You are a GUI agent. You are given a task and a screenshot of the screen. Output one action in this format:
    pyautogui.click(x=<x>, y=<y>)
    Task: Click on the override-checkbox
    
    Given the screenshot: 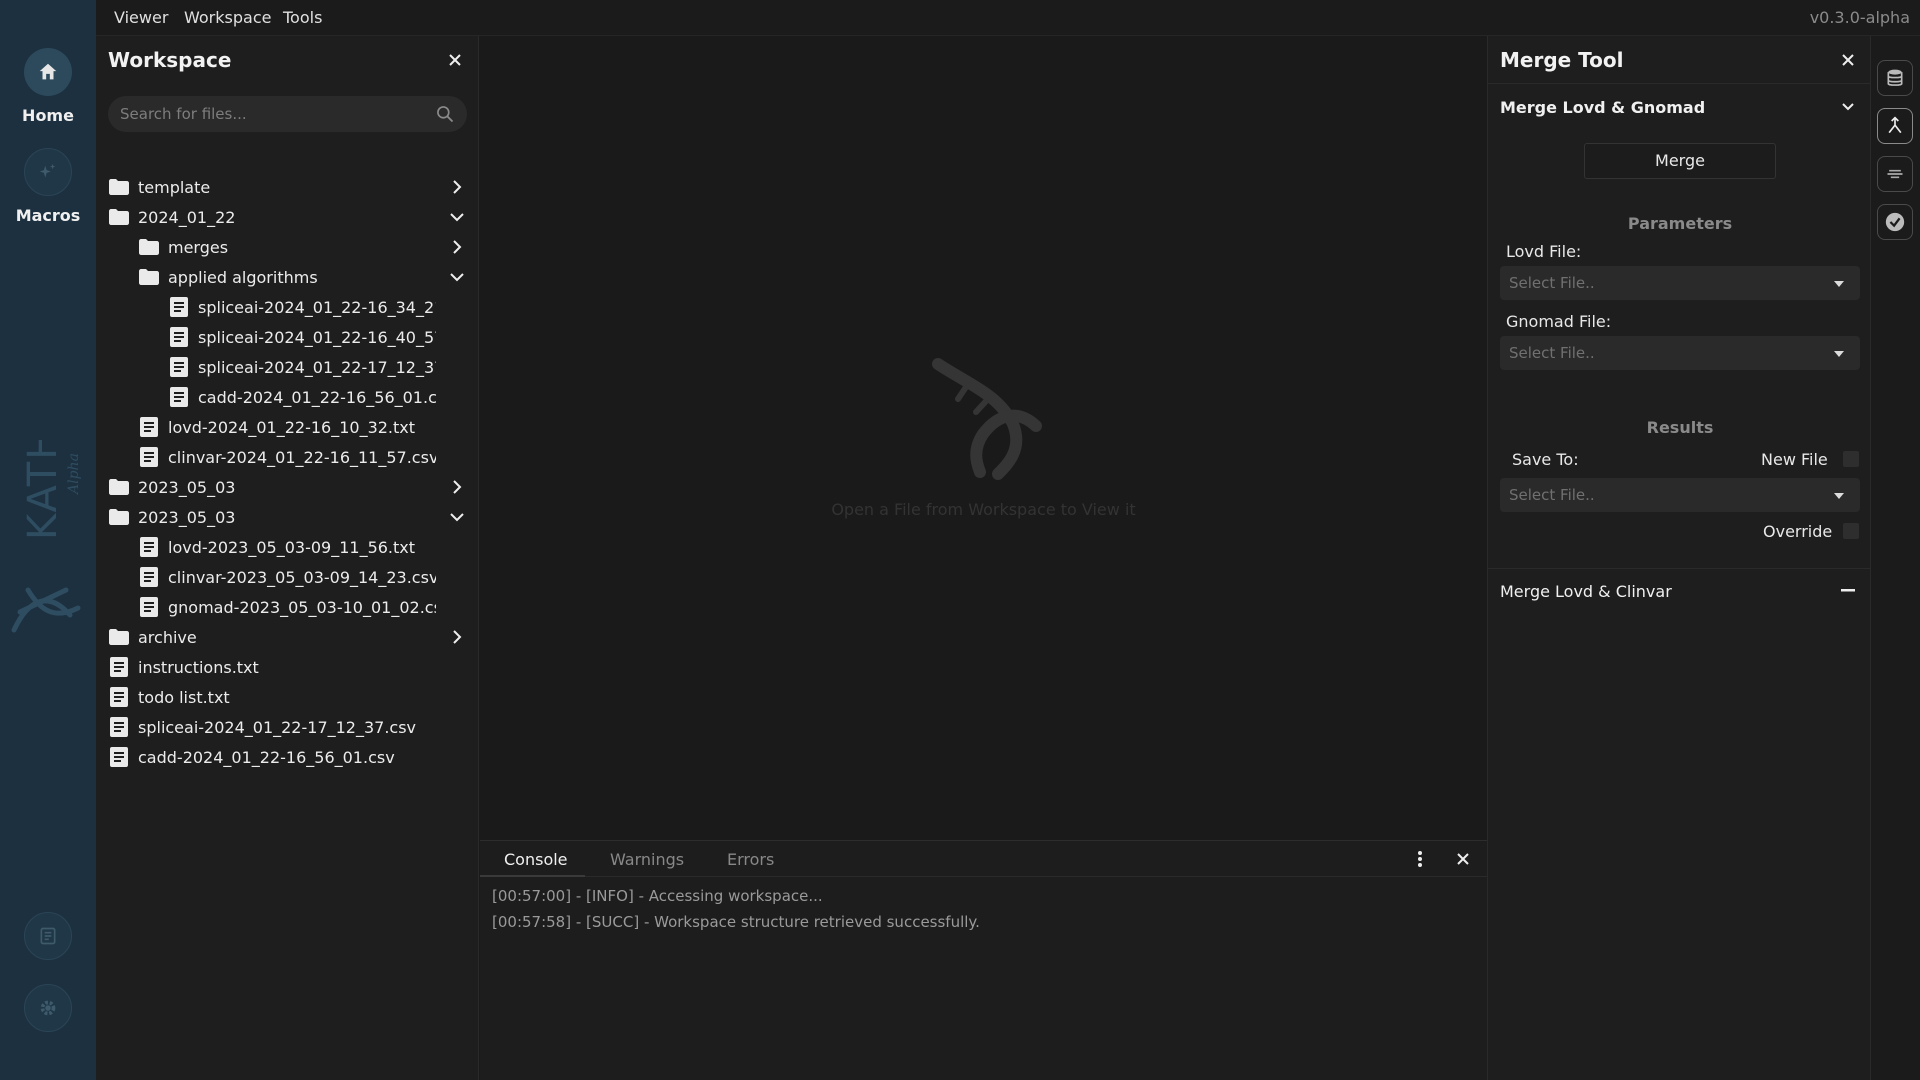 What is the action you would take?
    pyautogui.click(x=1851, y=531)
    